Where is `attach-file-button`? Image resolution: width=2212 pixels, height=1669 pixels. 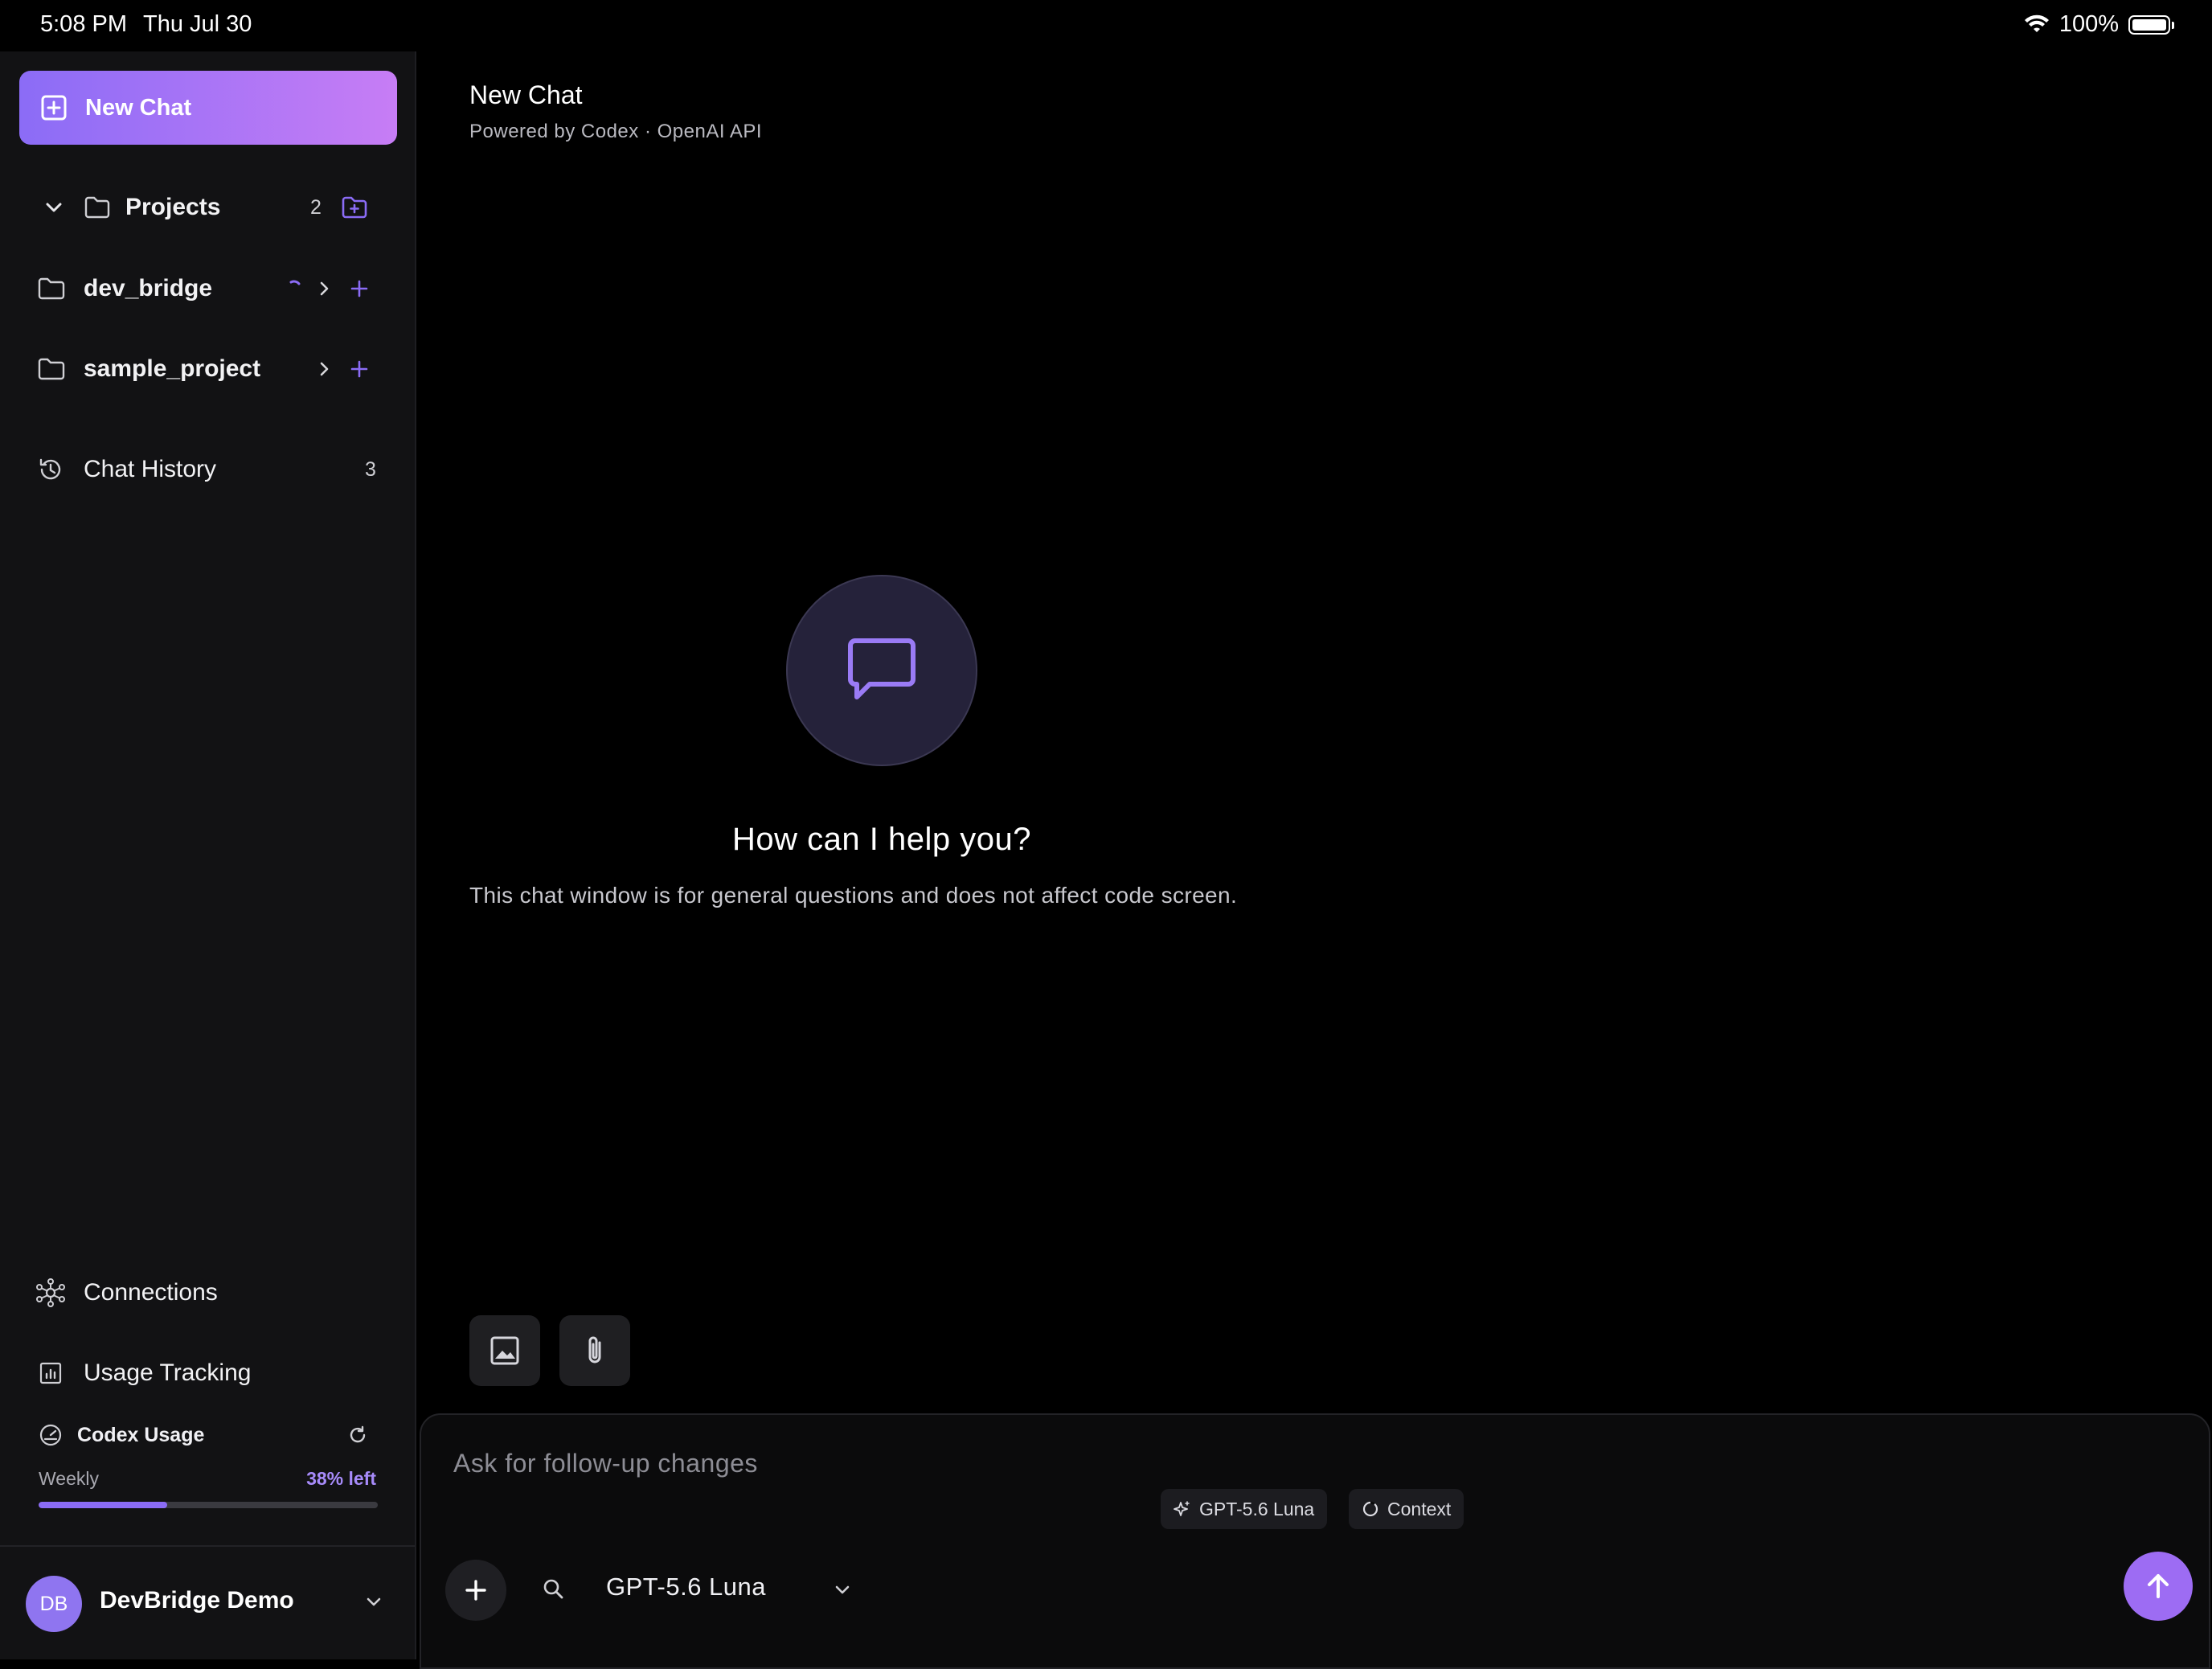 attach-file-button is located at coordinates (594, 1350).